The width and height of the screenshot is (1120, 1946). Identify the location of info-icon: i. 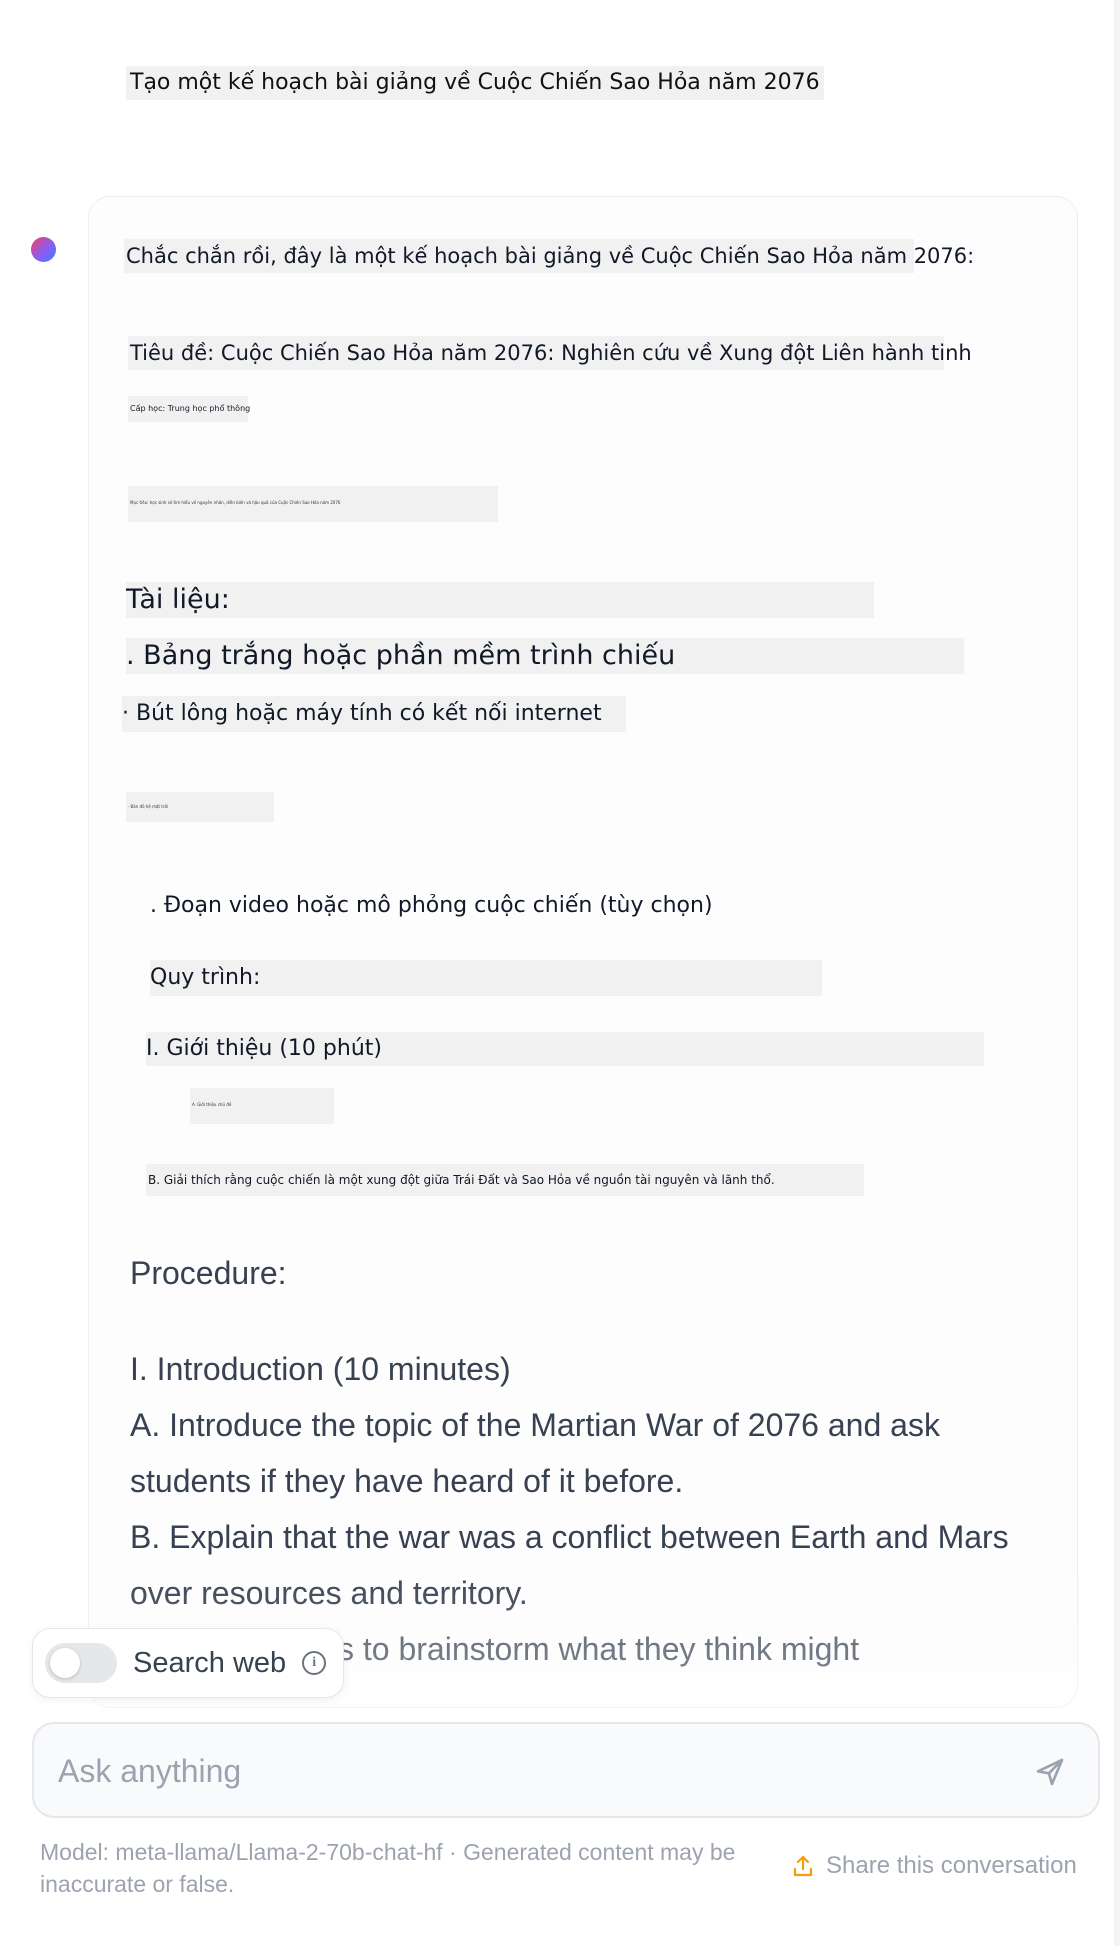
(314, 1663).